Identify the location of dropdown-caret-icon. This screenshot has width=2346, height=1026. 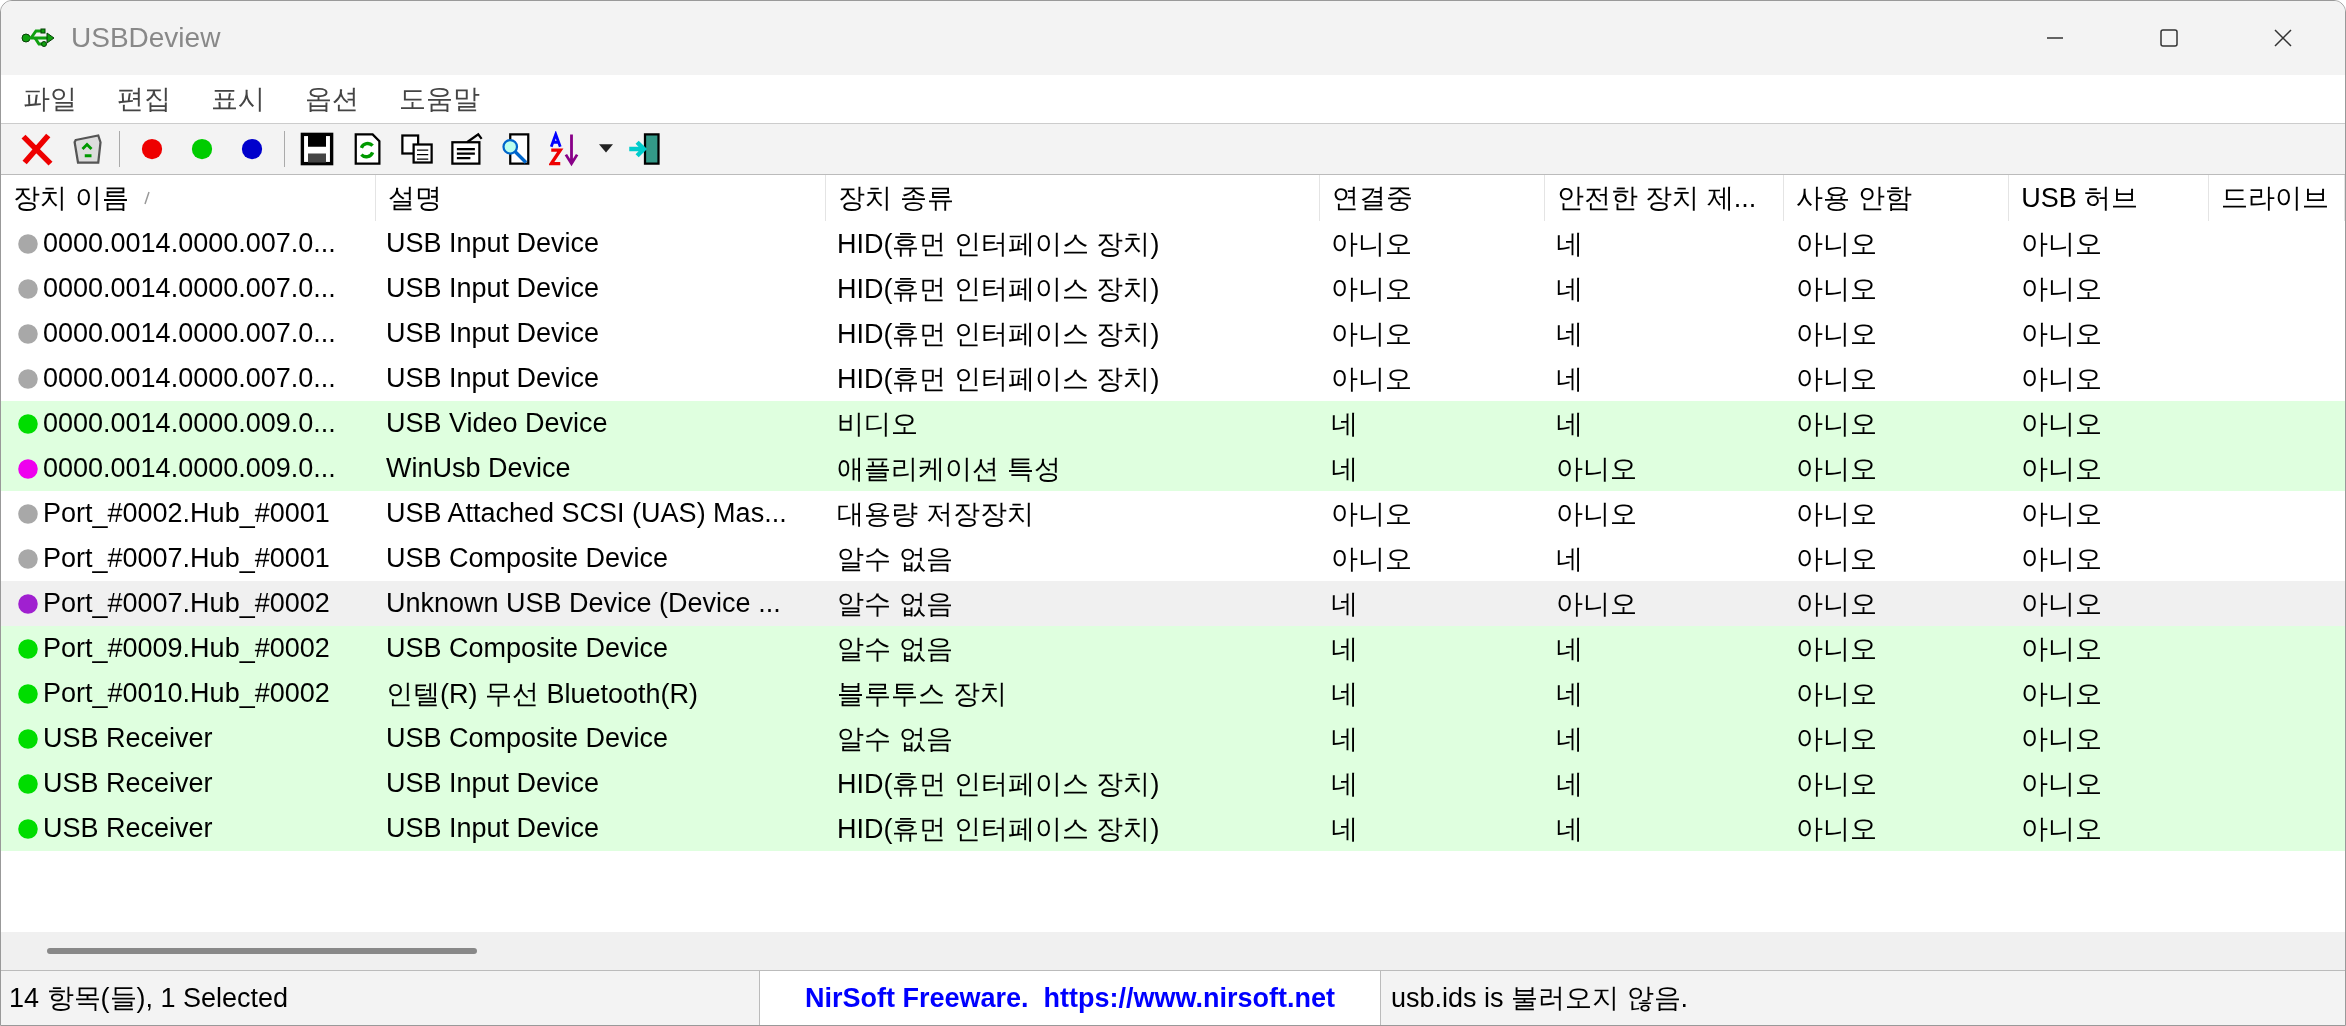
(606, 149).